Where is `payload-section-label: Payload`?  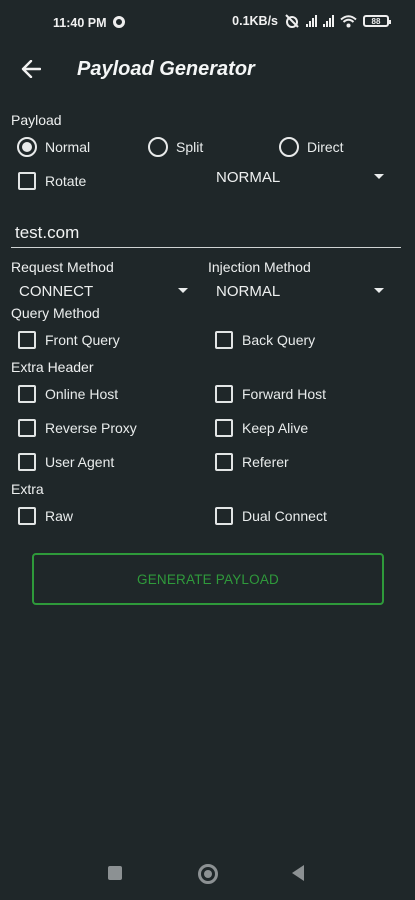 payload-section-label: Payload is located at coordinates (36, 120).